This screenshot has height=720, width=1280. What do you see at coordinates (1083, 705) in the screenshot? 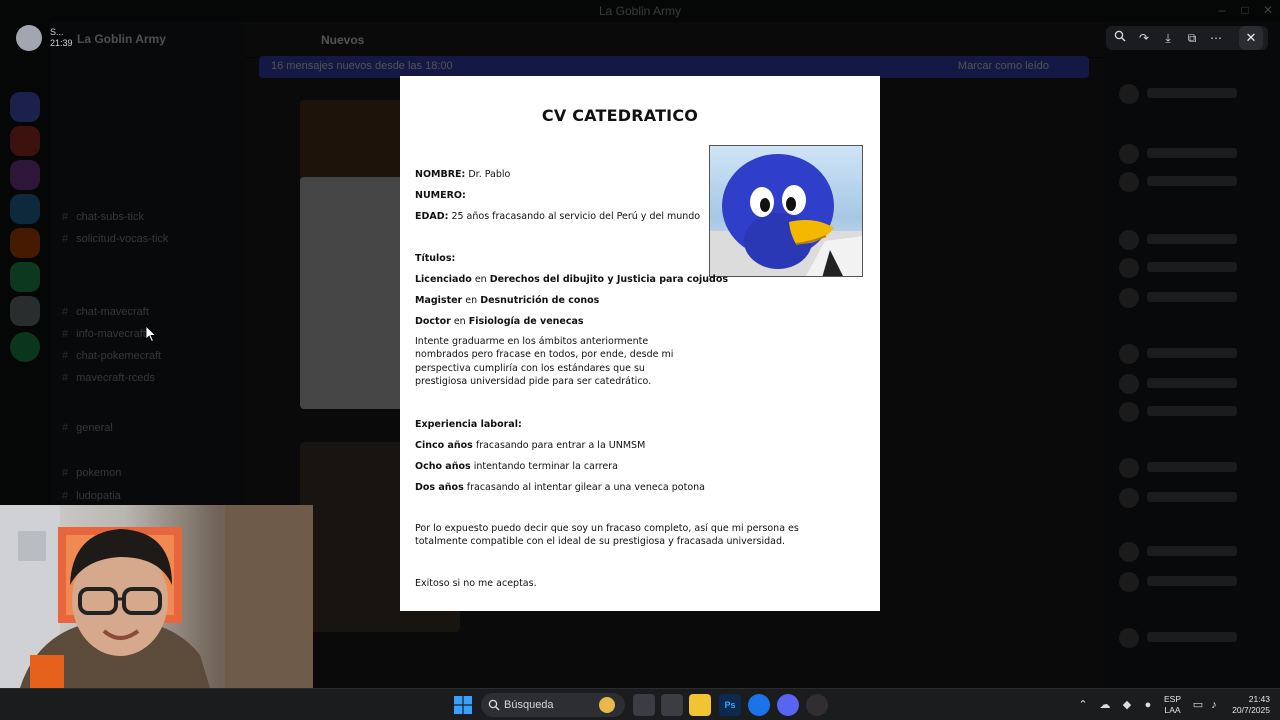
I see `tray-overflow-icon: ⌃` at bounding box center [1083, 705].